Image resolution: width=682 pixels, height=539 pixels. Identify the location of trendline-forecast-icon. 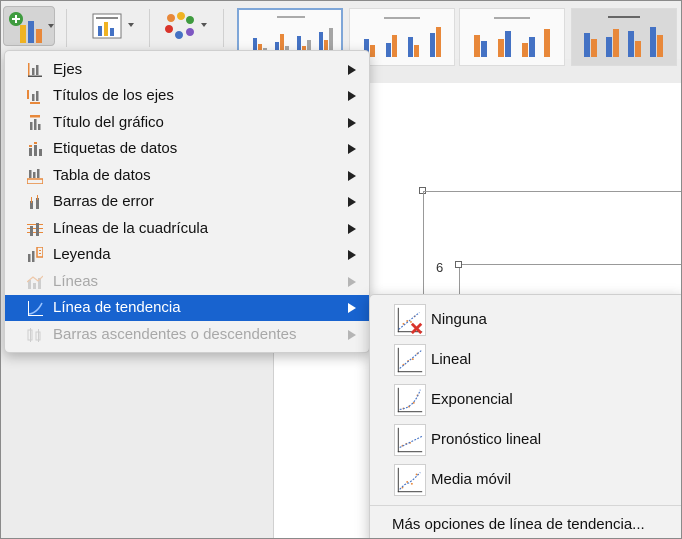
(410, 440).